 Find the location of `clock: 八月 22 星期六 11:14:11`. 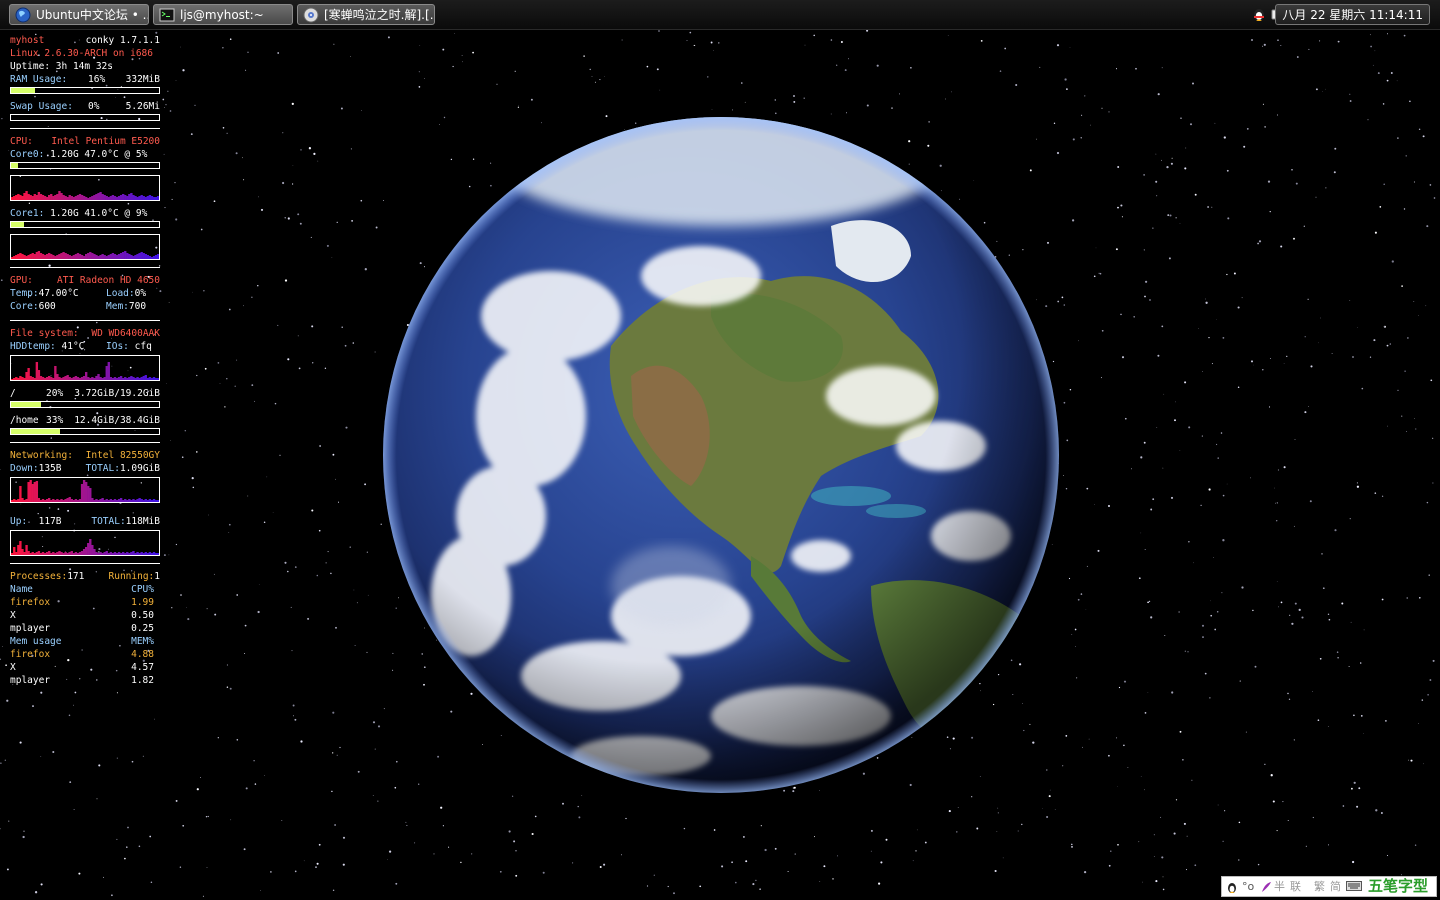

clock: 八月 22 星期六 11:14:11 is located at coordinates (1352, 14).